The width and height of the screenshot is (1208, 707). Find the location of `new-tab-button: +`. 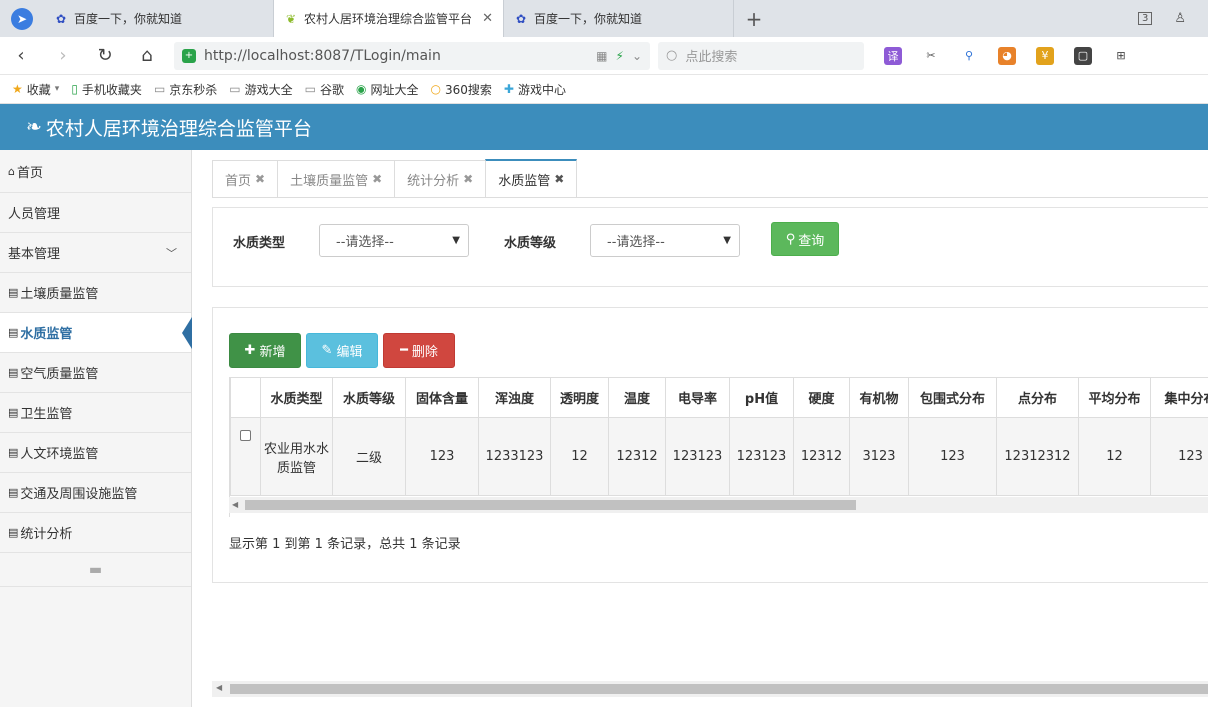

new-tab-button: + is located at coordinates (754, 18).